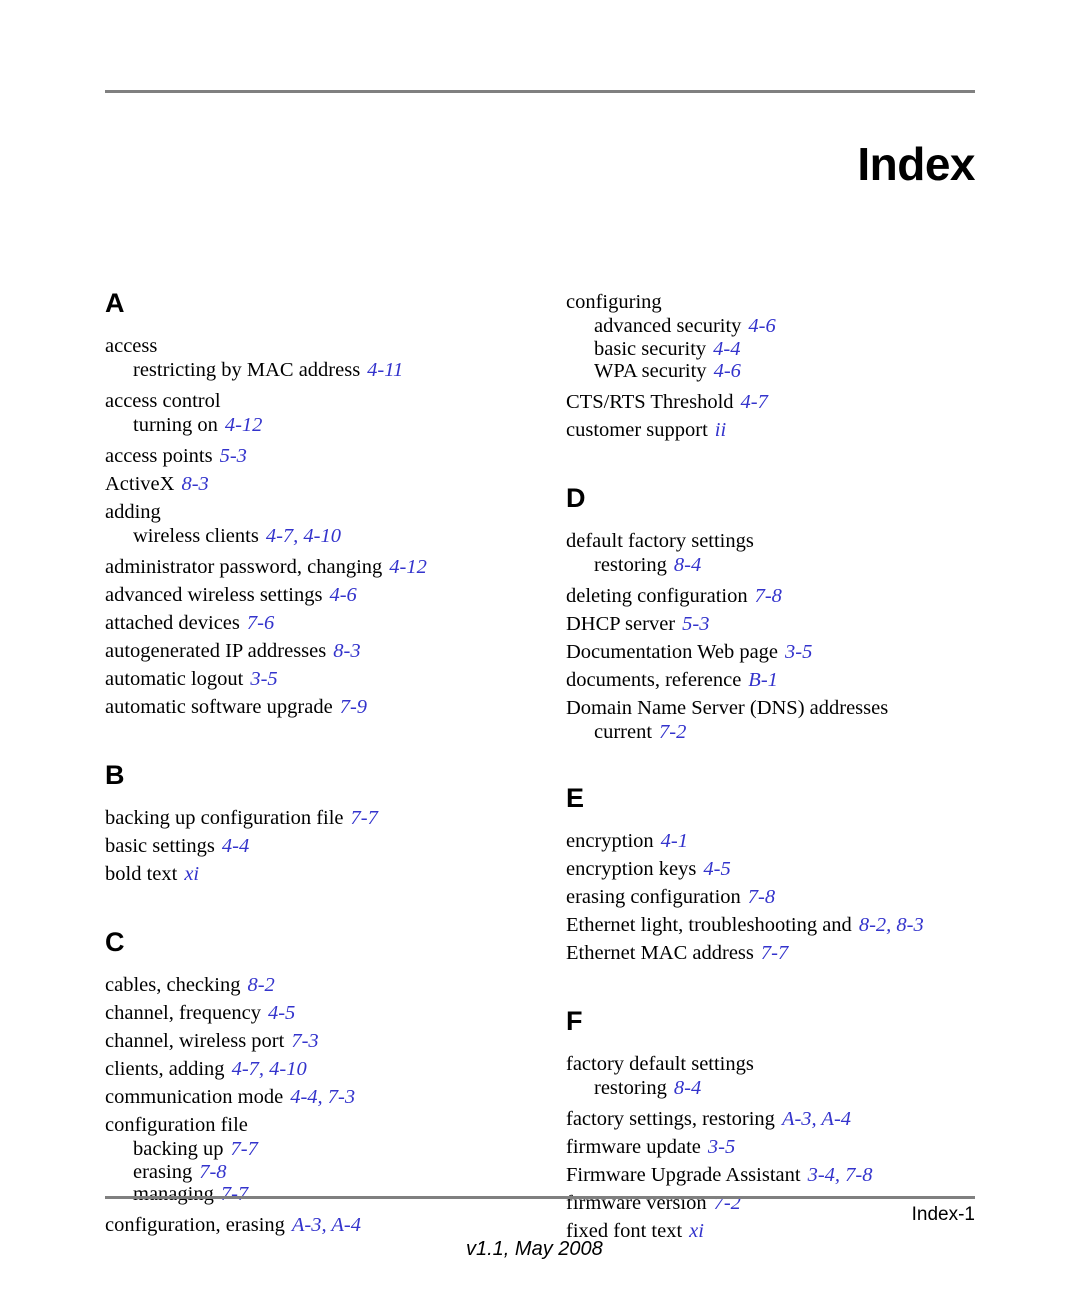  What do you see at coordinates (754, 402) in the screenshot?
I see `index-page-reference: 4-7` at bounding box center [754, 402].